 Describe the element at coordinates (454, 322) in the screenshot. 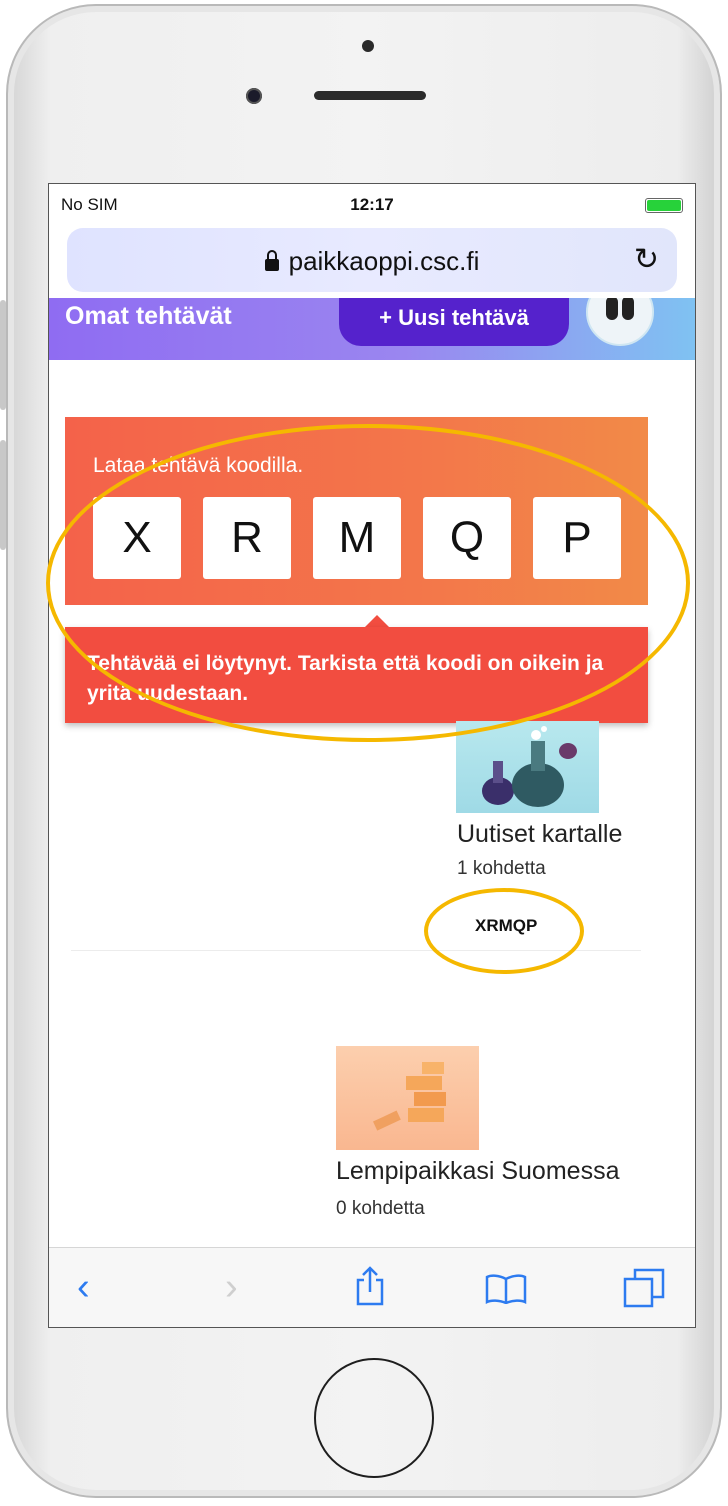

I see `new-task-button: + Uusi tehtävä` at that location.